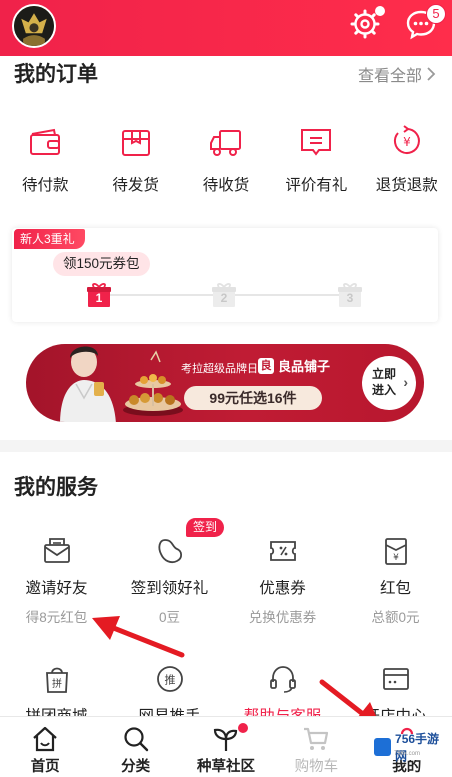  I want to click on brand-name: 良 良品铺子, so click(294, 365).